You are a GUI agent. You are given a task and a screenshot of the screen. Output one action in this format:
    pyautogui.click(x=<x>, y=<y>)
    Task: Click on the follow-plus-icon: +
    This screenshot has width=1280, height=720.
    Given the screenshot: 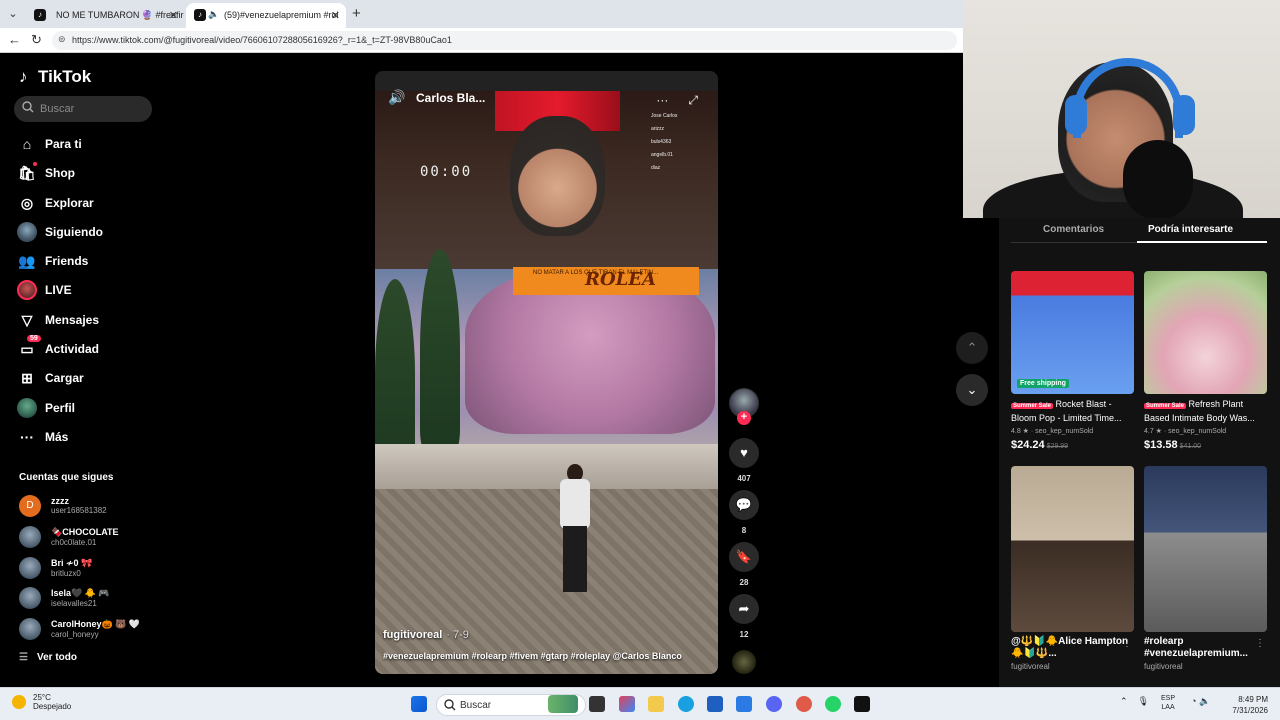 What is the action you would take?
    pyautogui.click(x=744, y=418)
    